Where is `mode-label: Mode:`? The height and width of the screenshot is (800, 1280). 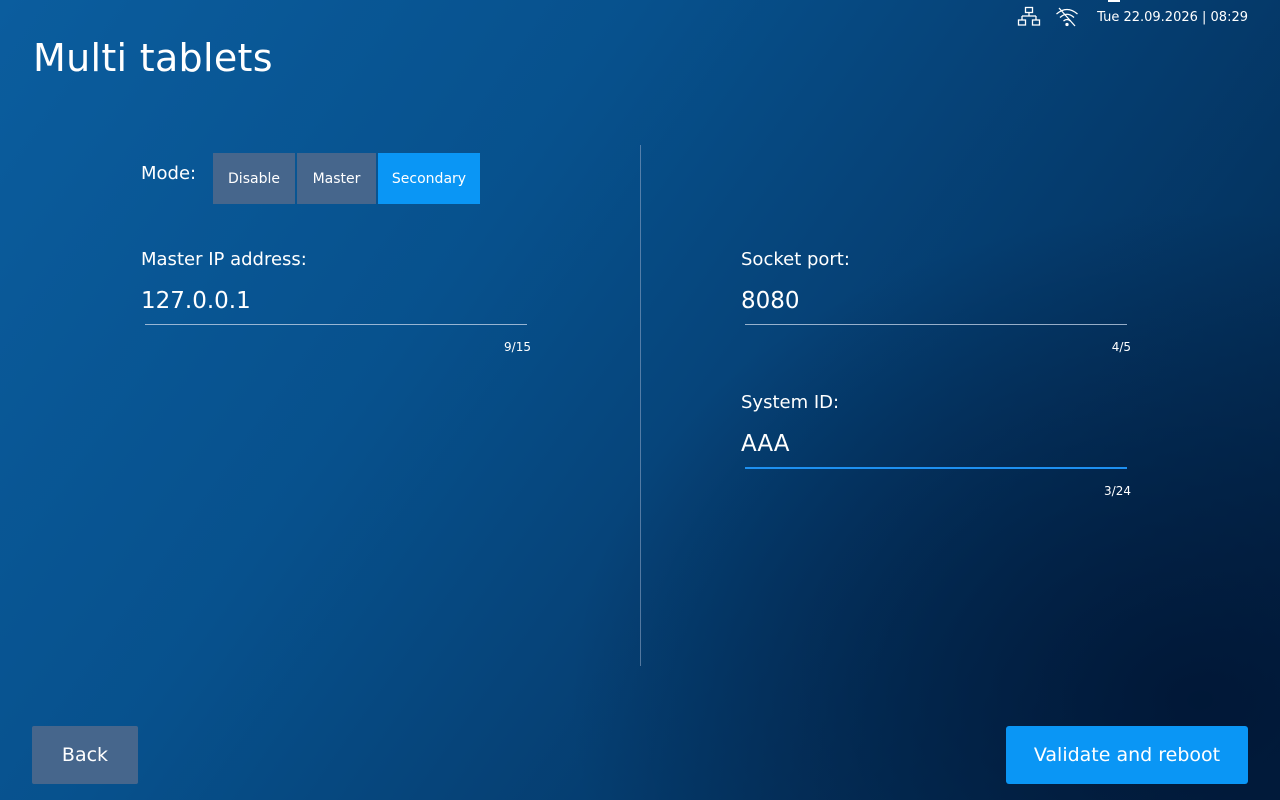
mode-label: Mode: is located at coordinates (169, 173).